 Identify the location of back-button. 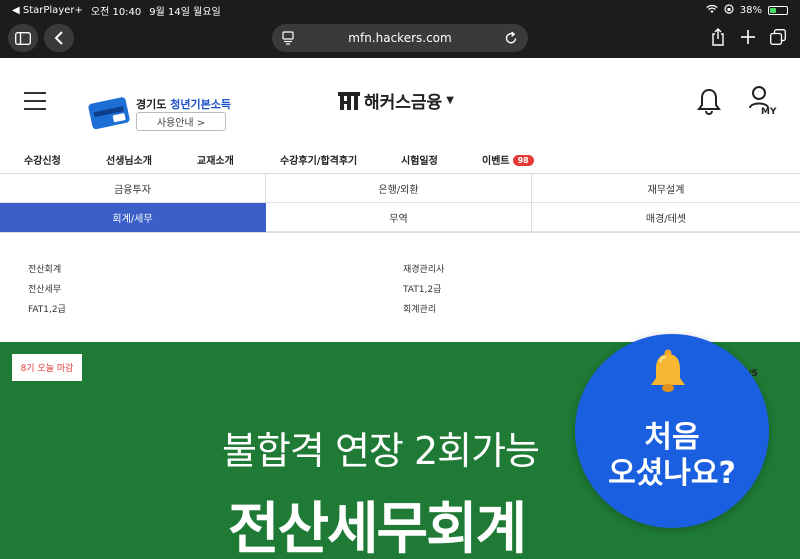
(59, 38).